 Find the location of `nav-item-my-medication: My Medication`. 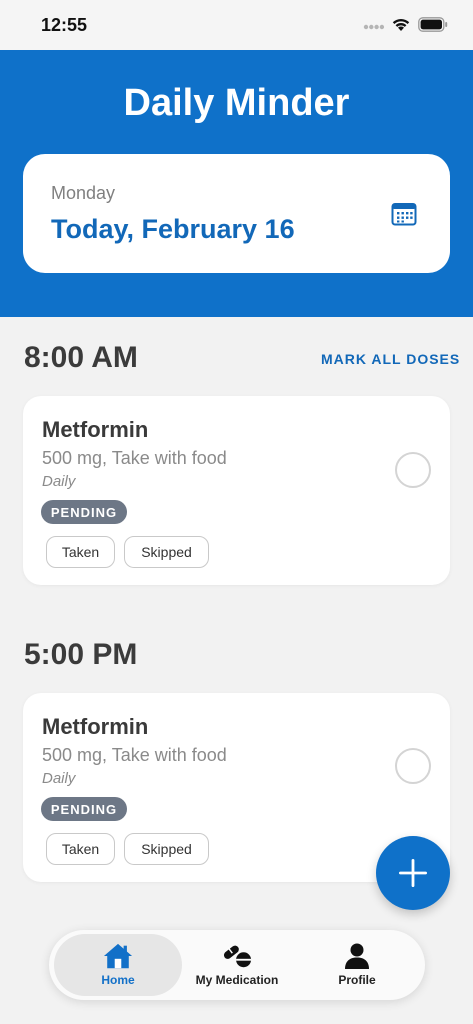

nav-item-my-medication: My Medication is located at coordinates (237, 965).